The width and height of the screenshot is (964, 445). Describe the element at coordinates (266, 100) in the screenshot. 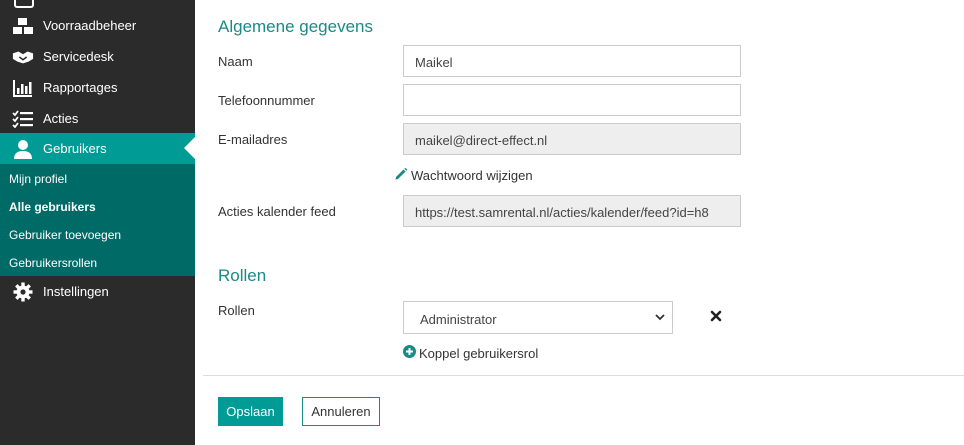

I see `phone-label: Telefoonnummer` at that location.